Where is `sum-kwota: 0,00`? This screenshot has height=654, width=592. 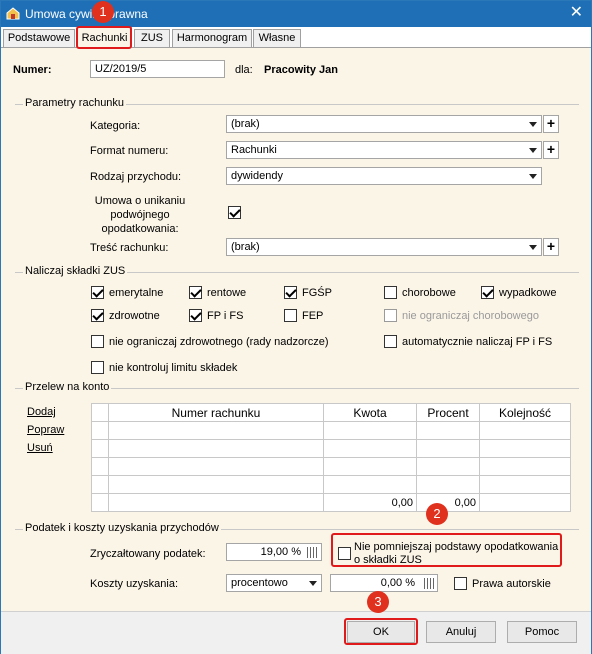
sum-kwota: 0,00 is located at coordinates (370, 502).